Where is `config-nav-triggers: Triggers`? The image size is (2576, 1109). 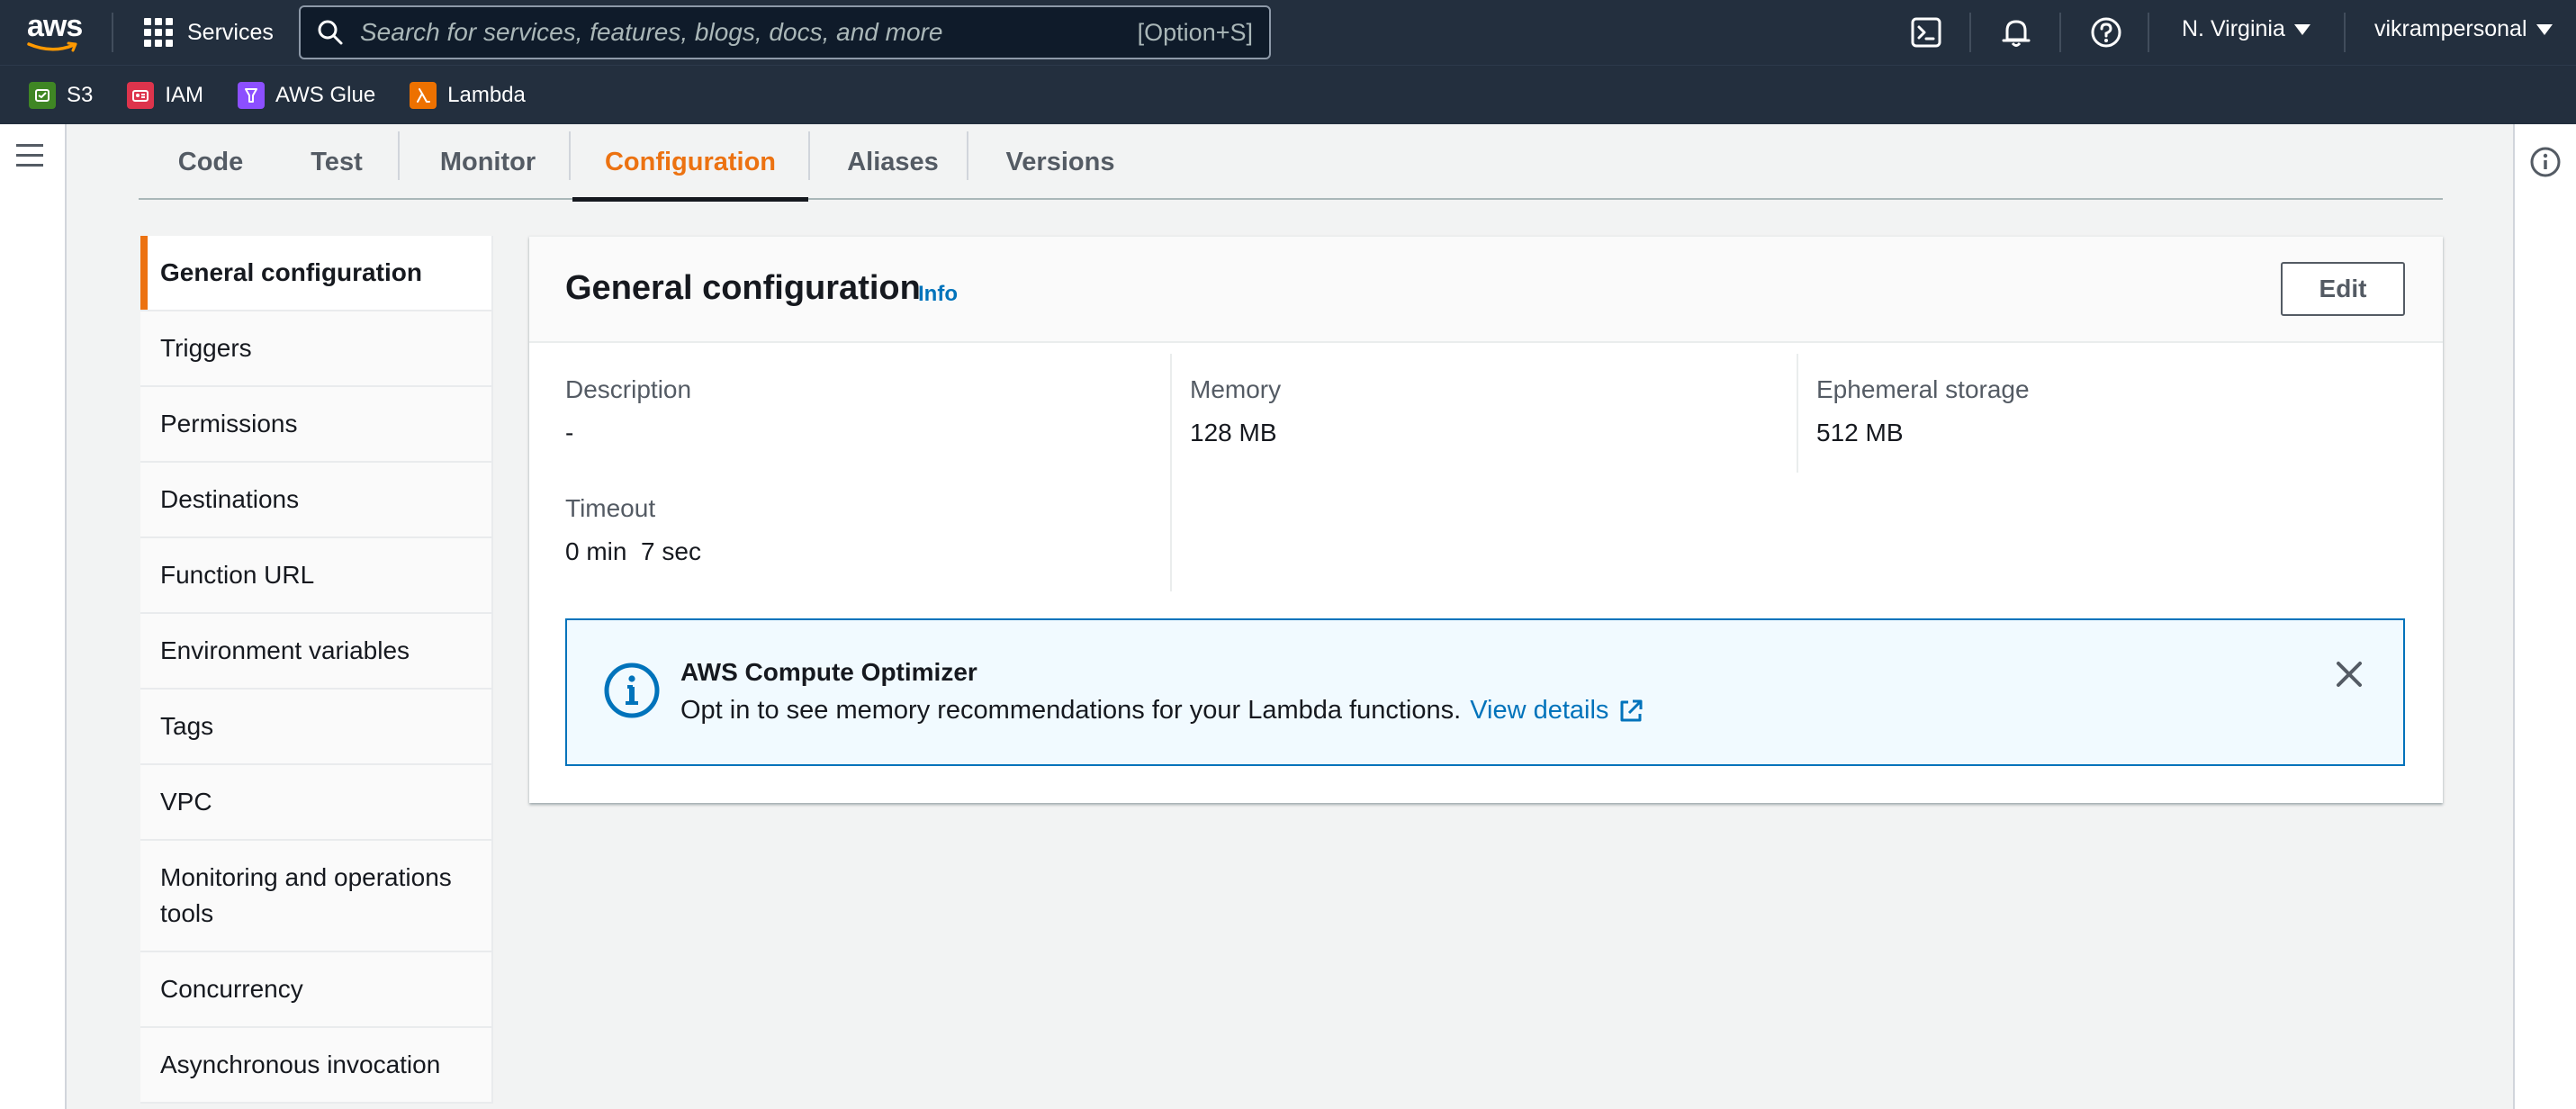 config-nav-triggers: Triggers is located at coordinates (316, 349).